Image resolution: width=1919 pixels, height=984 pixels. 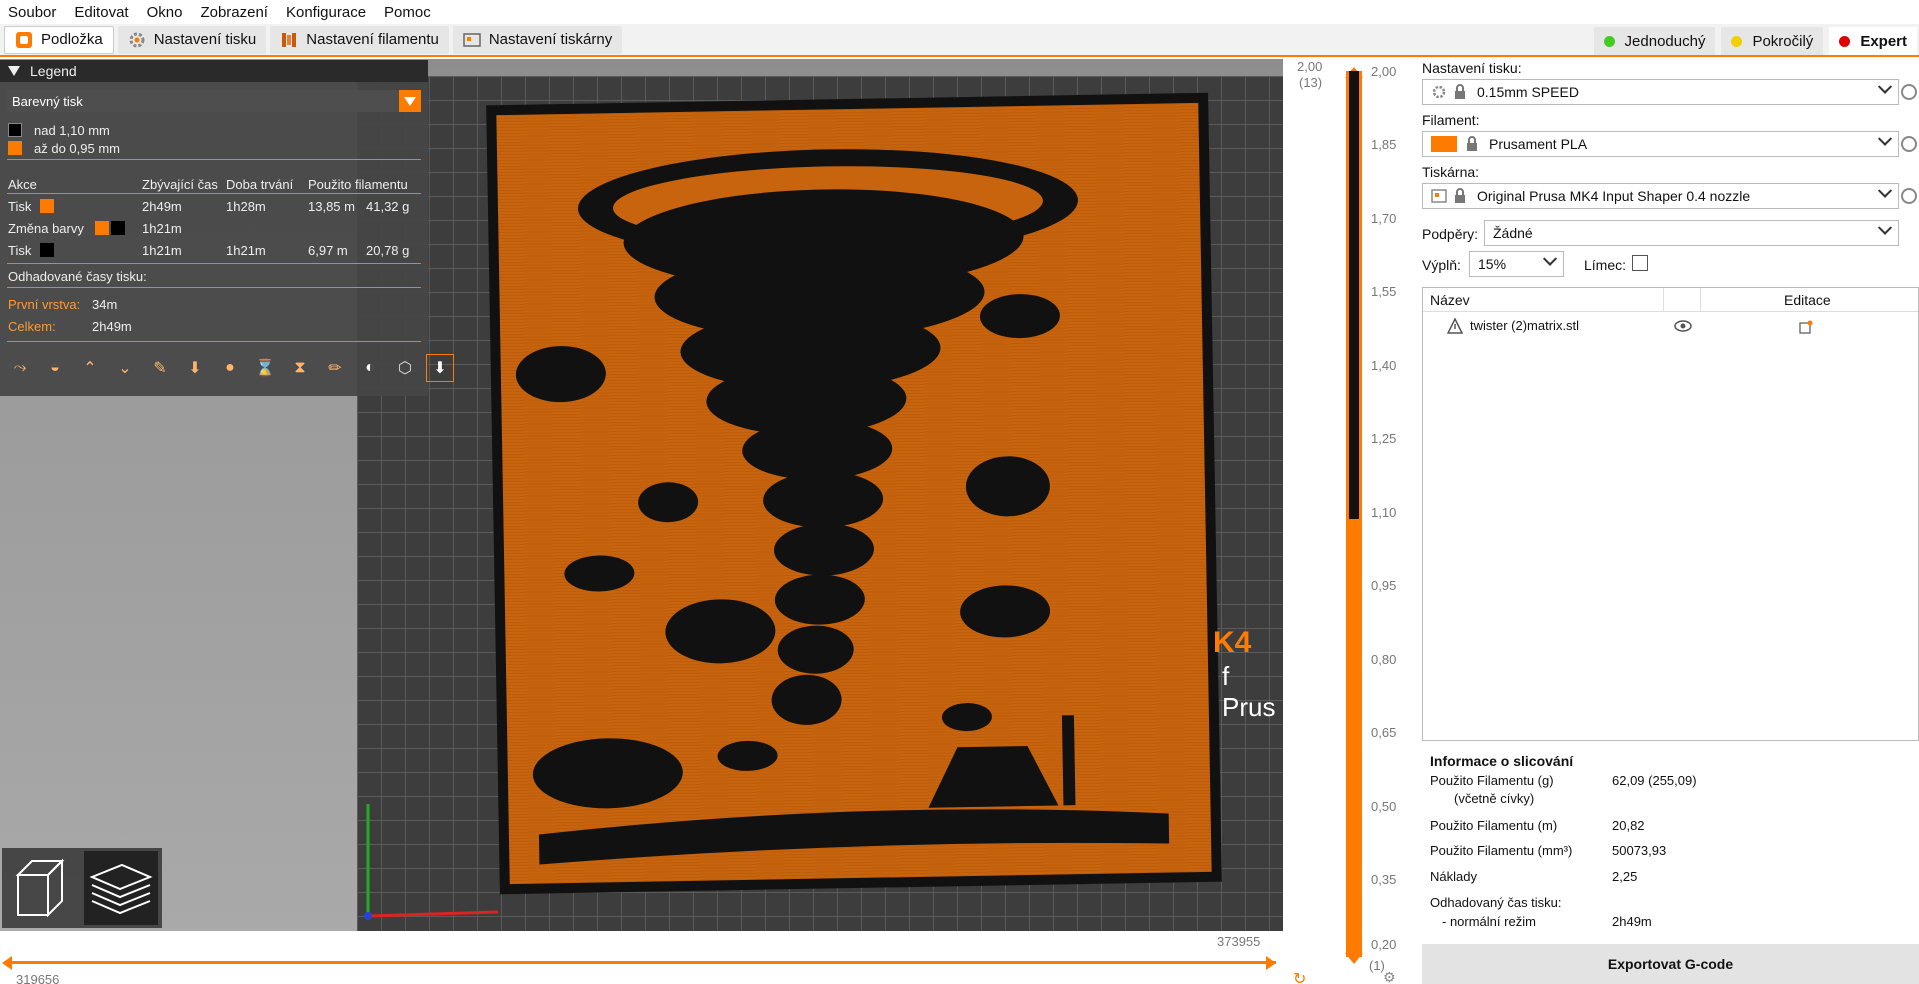 I want to click on edit-icon: ✏, so click(x=335, y=368).